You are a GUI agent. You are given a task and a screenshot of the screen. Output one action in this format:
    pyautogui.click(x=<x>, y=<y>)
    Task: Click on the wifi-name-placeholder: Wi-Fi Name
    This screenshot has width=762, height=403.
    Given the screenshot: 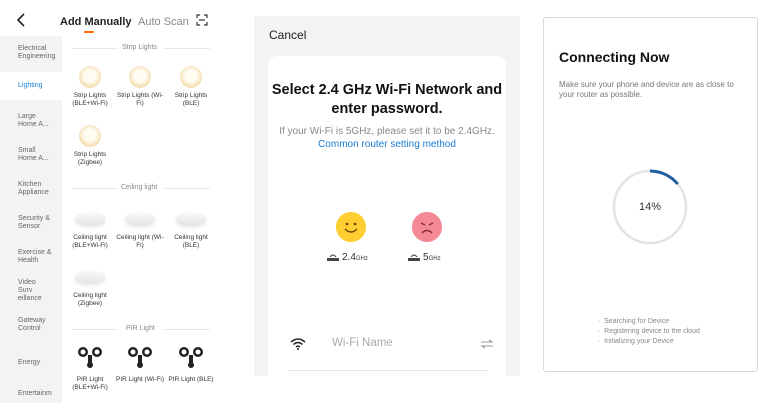 What is the action you would take?
    pyautogui.click(x=362, y=343)
    